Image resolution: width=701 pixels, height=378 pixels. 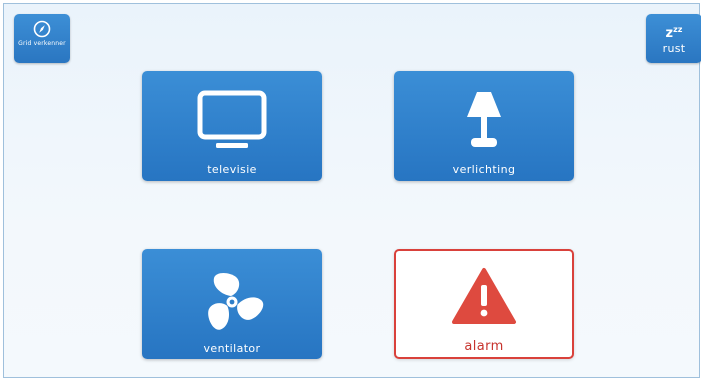 What do you see at coordinates (674, 33) in the screenshot?
I see `sleep-icon: zzz` at bounding box center [674, 33].